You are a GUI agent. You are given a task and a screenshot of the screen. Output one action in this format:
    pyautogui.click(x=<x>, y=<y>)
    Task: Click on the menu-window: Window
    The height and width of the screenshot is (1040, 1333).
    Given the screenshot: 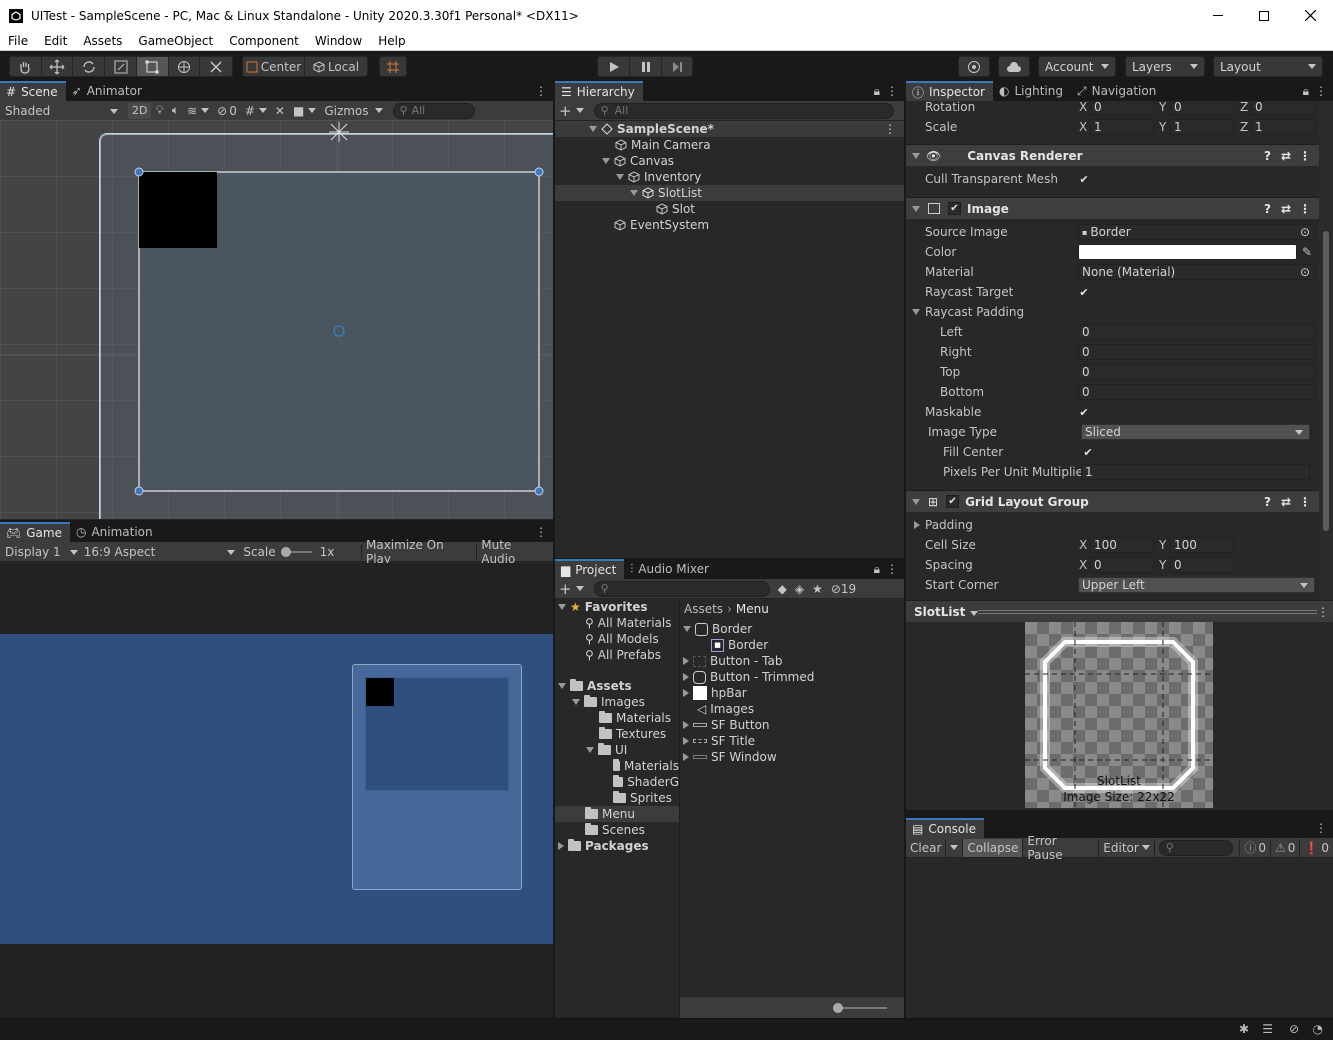 What is the action you would take?
    pyautogui.click(x=338, y=41)
    